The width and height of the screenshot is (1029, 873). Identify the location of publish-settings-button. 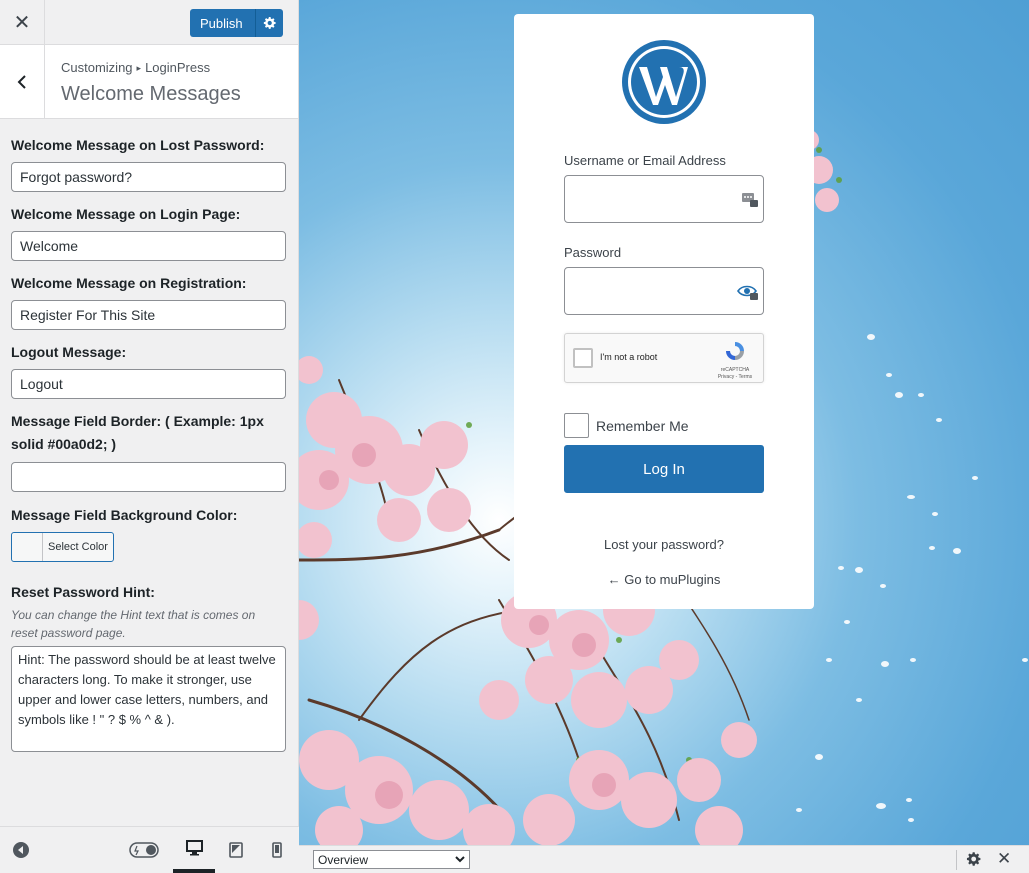
(269, 23).